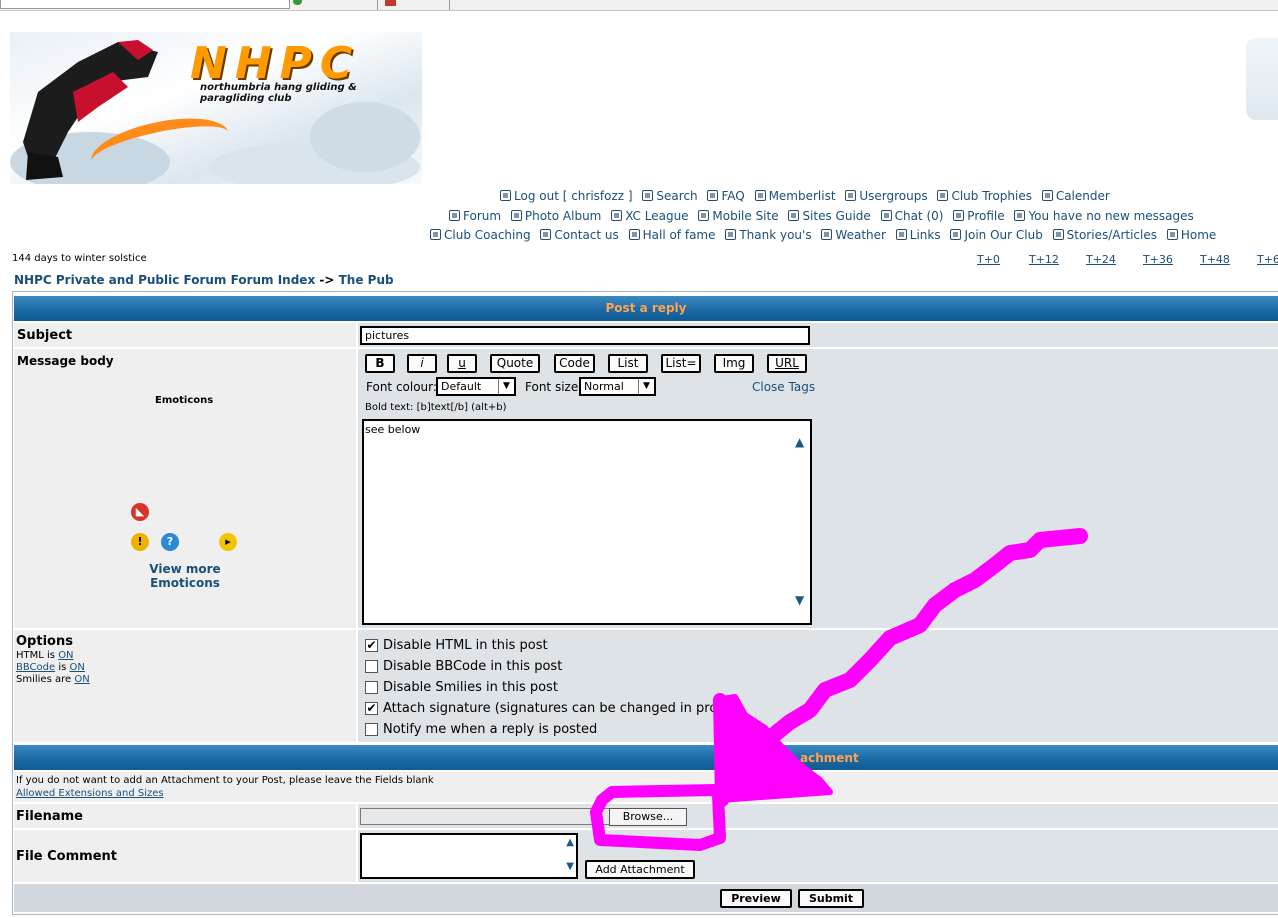 Image resolution: width=1278 pixels, height=918 pixels. Describe the element at coordinates (585, 335) in the screenshot. I see `subject-input: pictures` at that location.